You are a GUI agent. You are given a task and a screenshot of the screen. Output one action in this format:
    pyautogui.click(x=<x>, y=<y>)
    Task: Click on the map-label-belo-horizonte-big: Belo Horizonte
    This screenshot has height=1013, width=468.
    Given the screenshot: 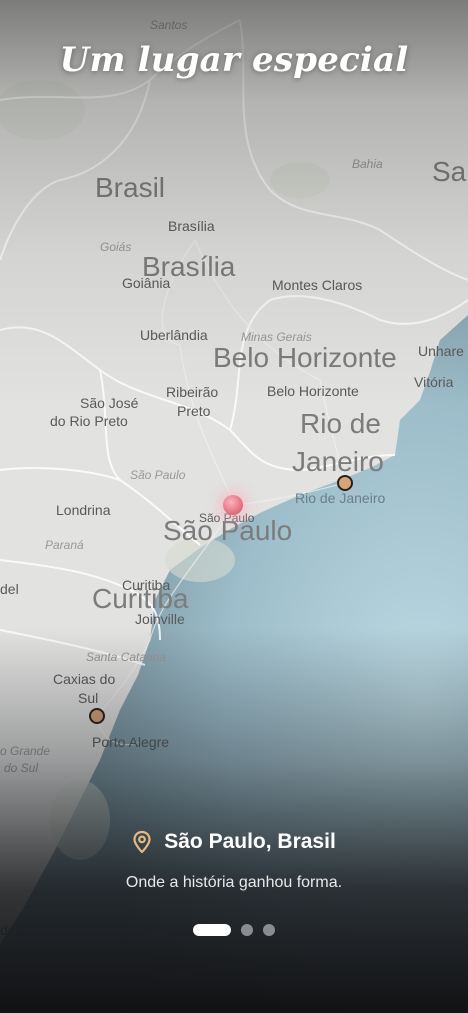 What is the action you would take?
    pyautogui.click(x=305, y=357)
    